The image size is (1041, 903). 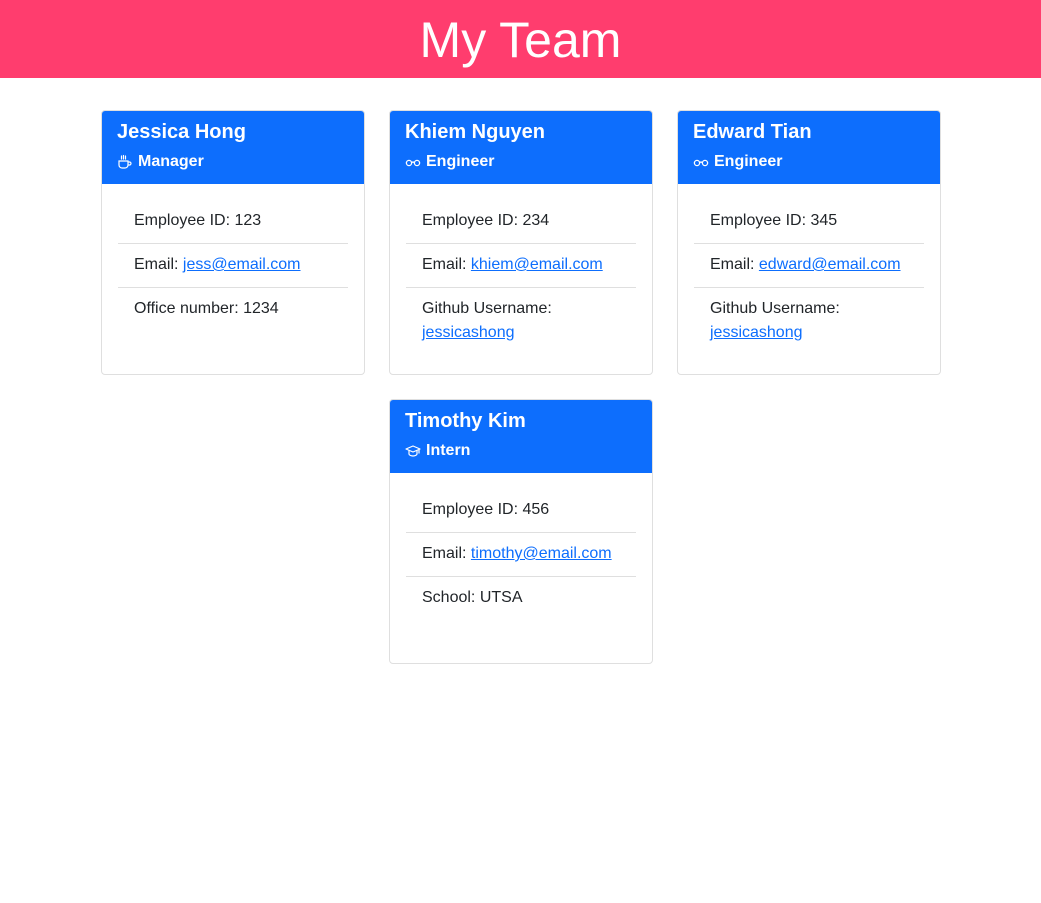 I want to click on office-number-value: 1234, so click(x=261, y=308).